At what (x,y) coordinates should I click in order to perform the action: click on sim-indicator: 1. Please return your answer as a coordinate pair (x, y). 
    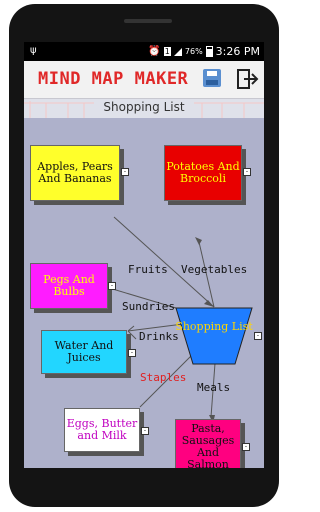
    Looking at the image, I should click on (167, 51).